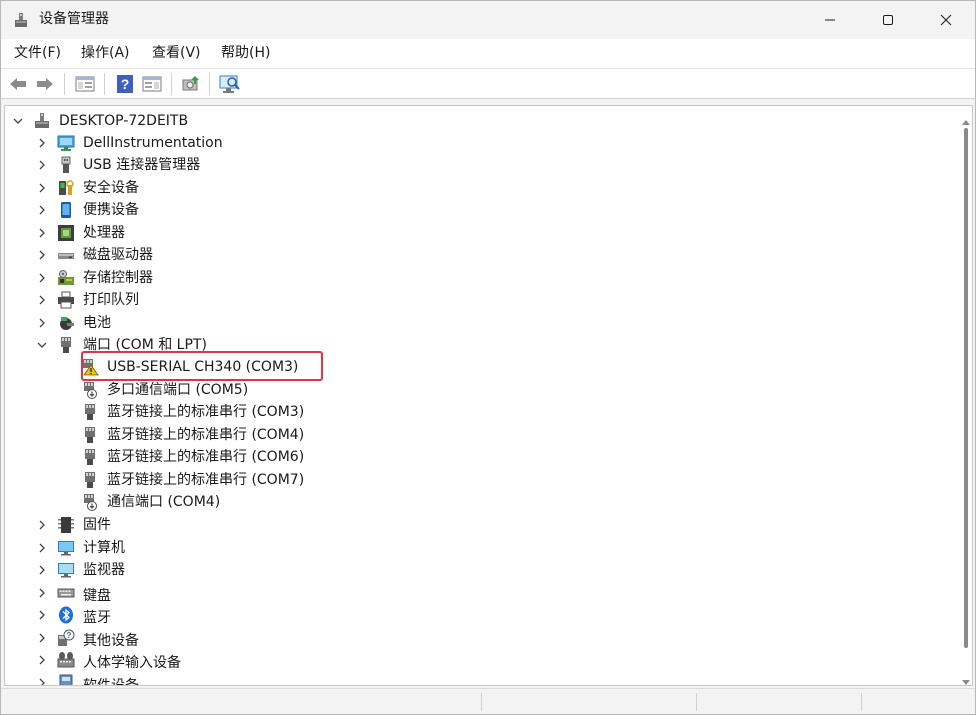  I want to click on highlight-annotation, so click(202, 366).